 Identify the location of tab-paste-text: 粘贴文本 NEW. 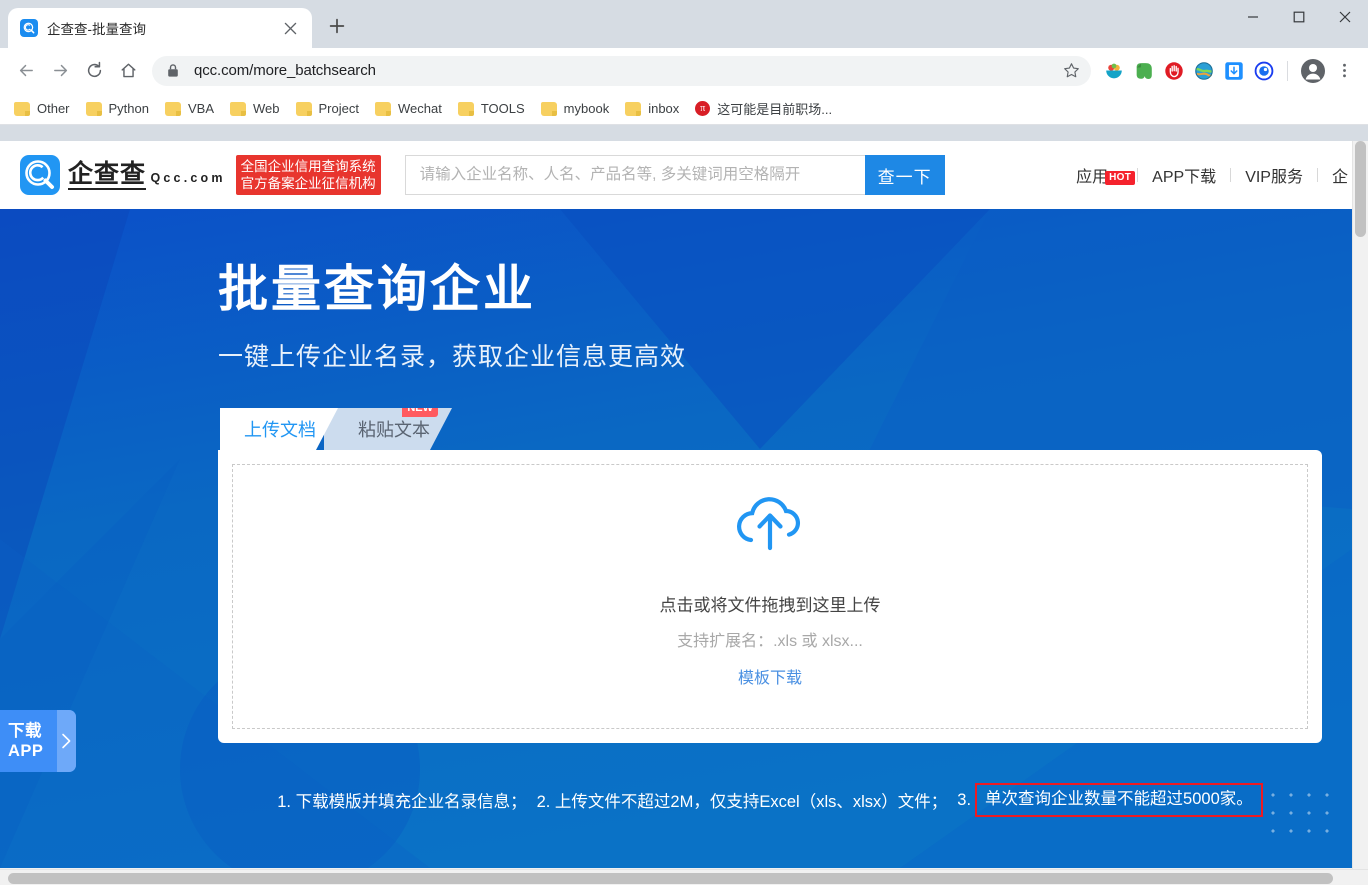
(388, 429).